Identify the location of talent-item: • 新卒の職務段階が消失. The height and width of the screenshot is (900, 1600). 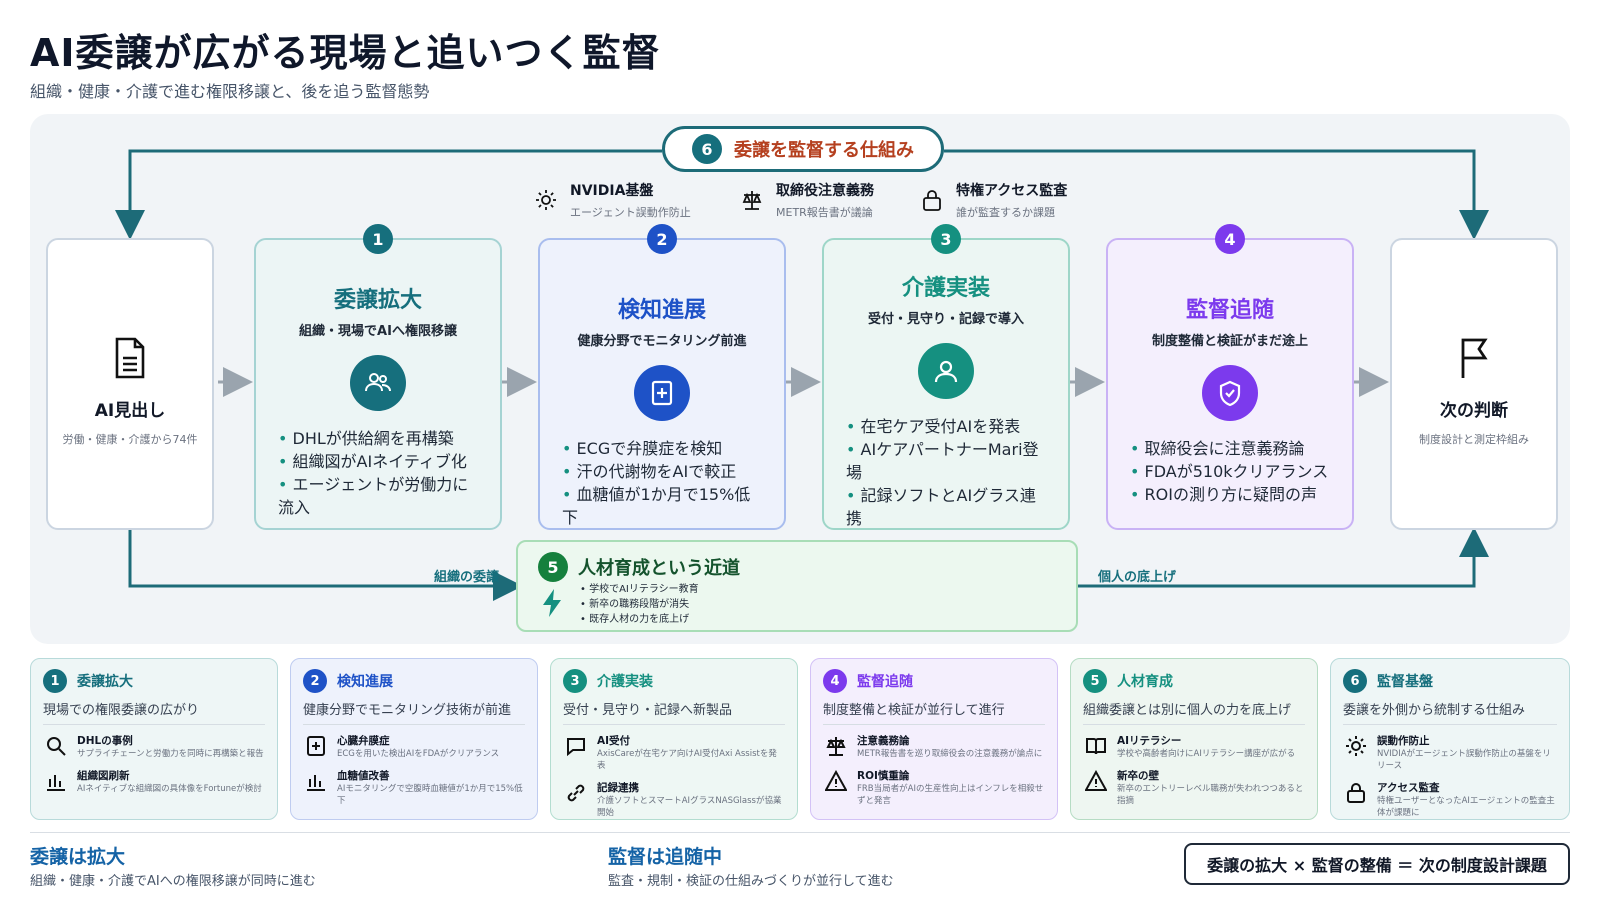
(635, 604).